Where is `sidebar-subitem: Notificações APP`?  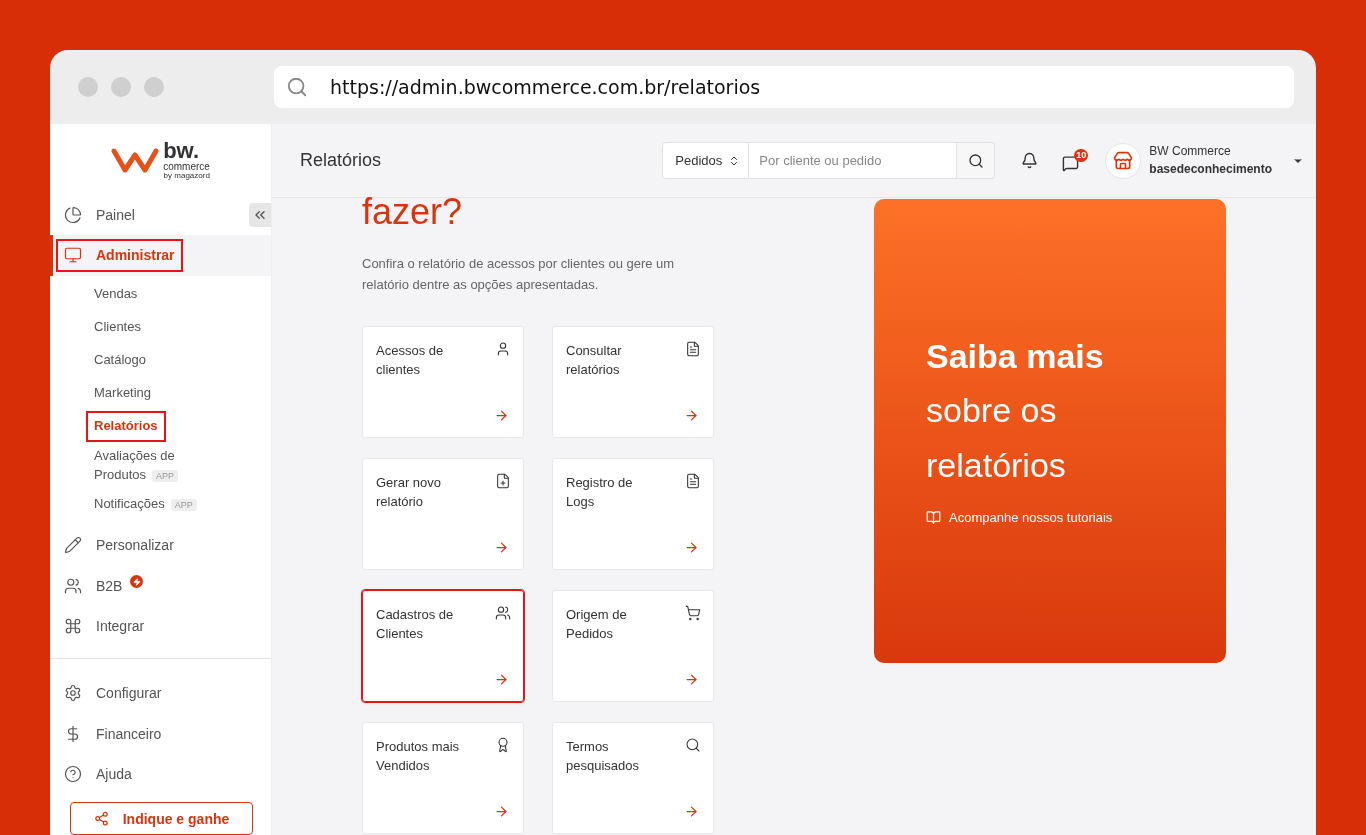 sidebar-subitem: Notificações APP is located at coordinates (143, 505).